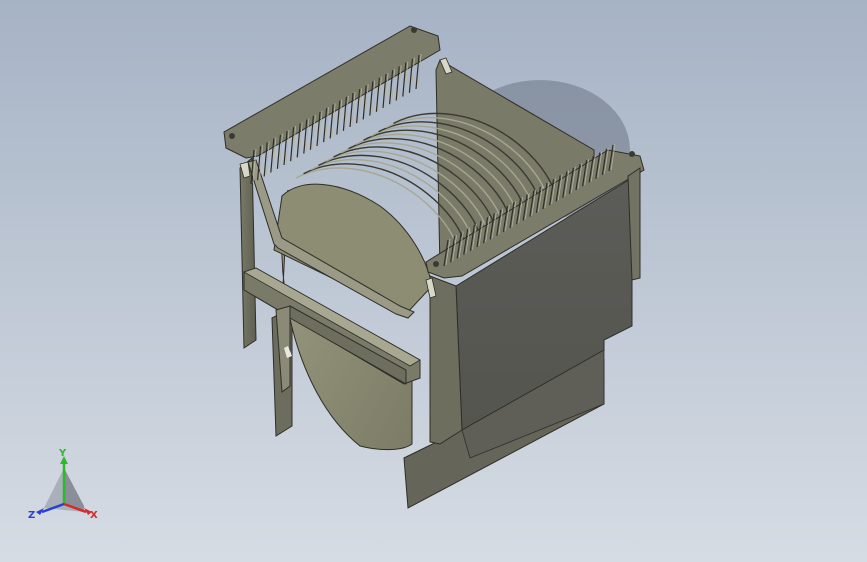 The image size is (867, 562). What do you see at coordinates (62, 453) in the screenshot?
I see `y-axis-label: Y` at bounding box center [62, 453].